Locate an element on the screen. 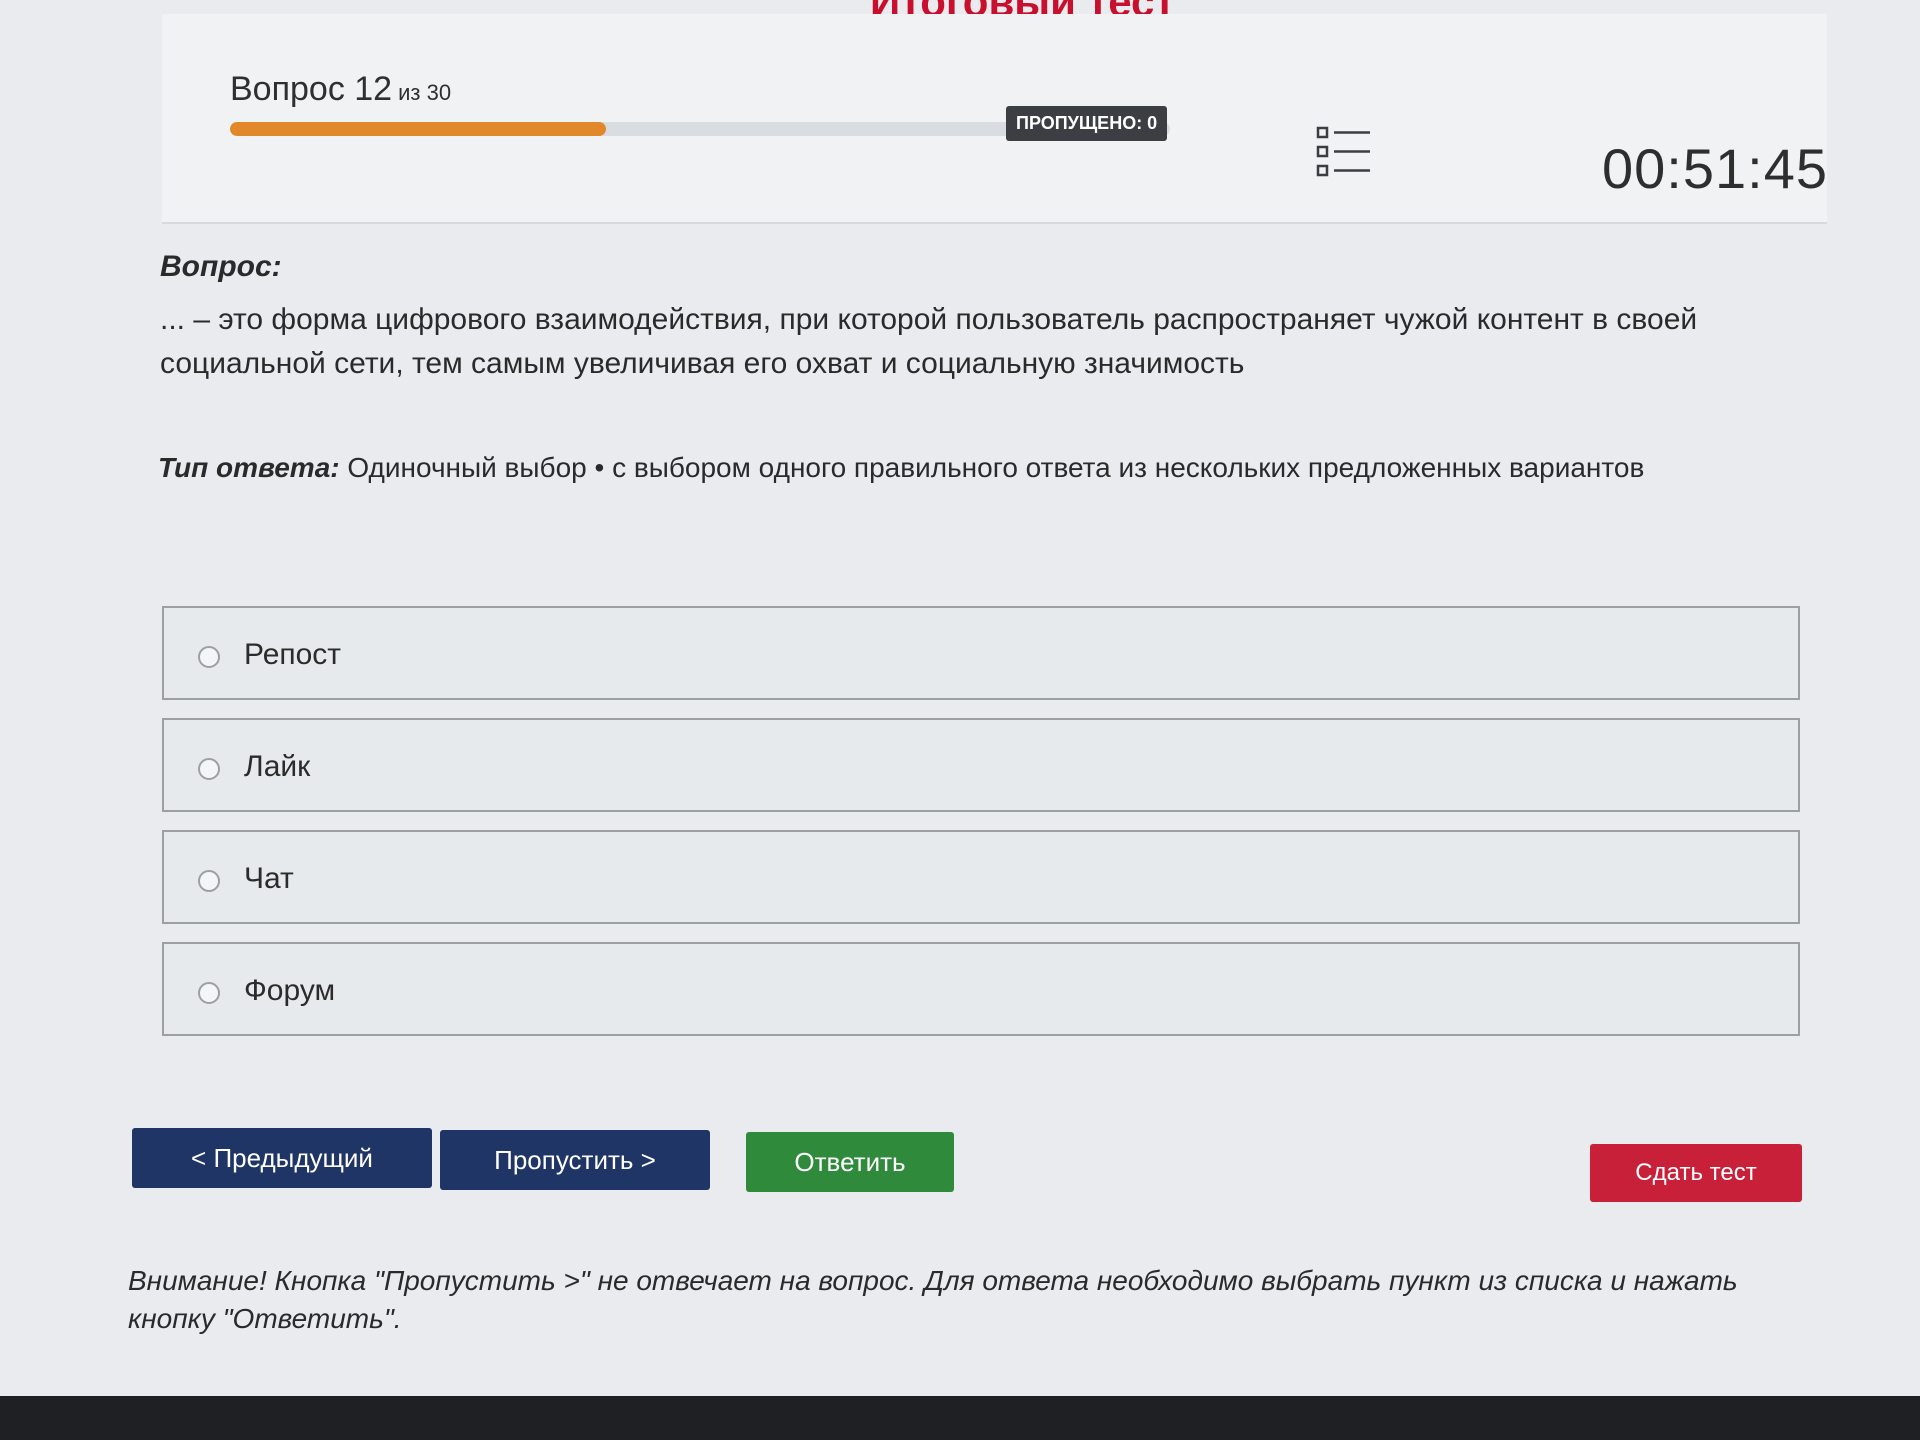 This screenshot has width=1920, height=1440. option-label: Форум is located at coordinates (290, 990).